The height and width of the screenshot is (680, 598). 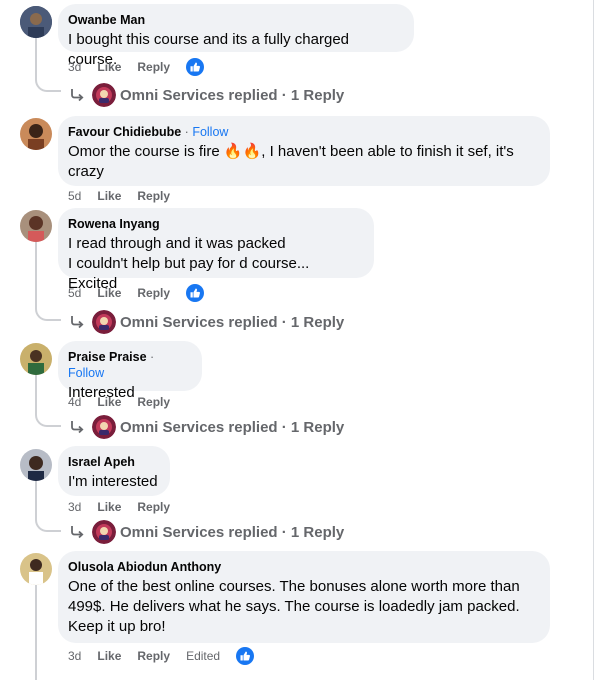 What do you see at coordinates (107, 357) in the screenshot?
I see `comment-author: Praise Praise` at bounding box center [107, 357].